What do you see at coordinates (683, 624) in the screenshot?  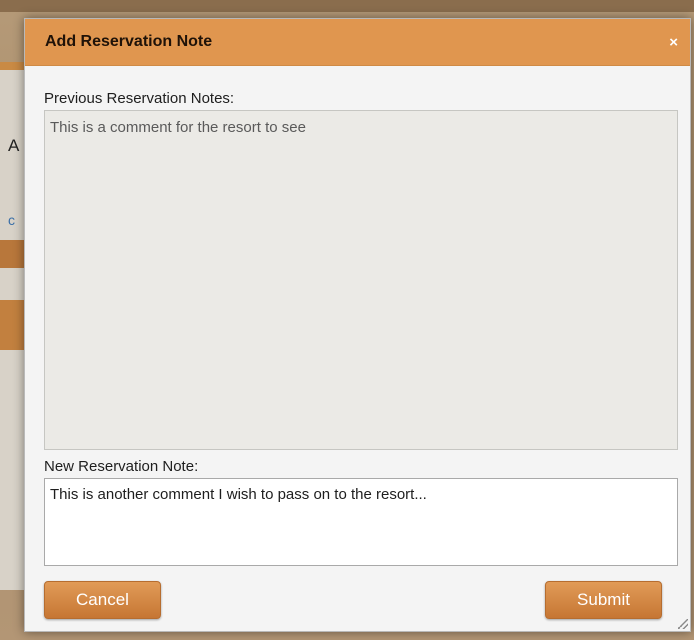 I see `resize-handle-icon` at bounding box center [683, 624].